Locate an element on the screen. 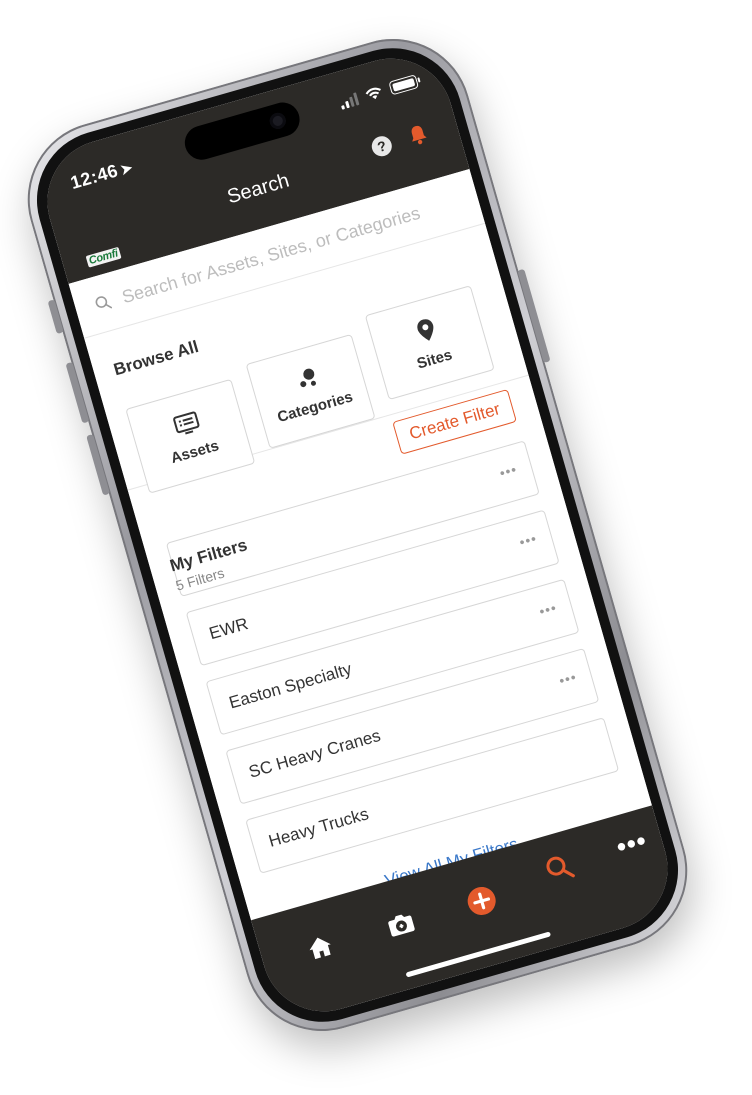 This screenshot has height=1095, width=752. my-filters-more-icon: ••• is located at coordinates (508, 471).